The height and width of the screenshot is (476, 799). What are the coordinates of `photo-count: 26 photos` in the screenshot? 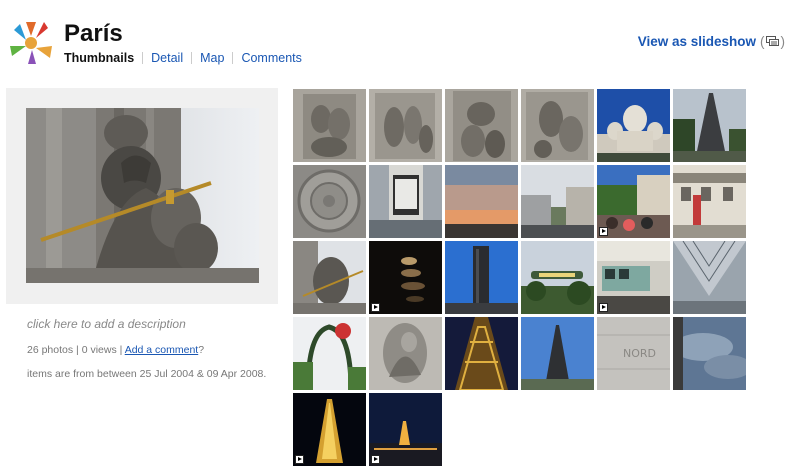 It's located at (50, 350).